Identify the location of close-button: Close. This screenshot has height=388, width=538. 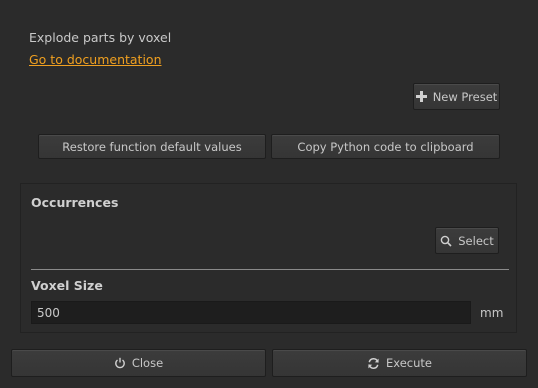
(138, 363).